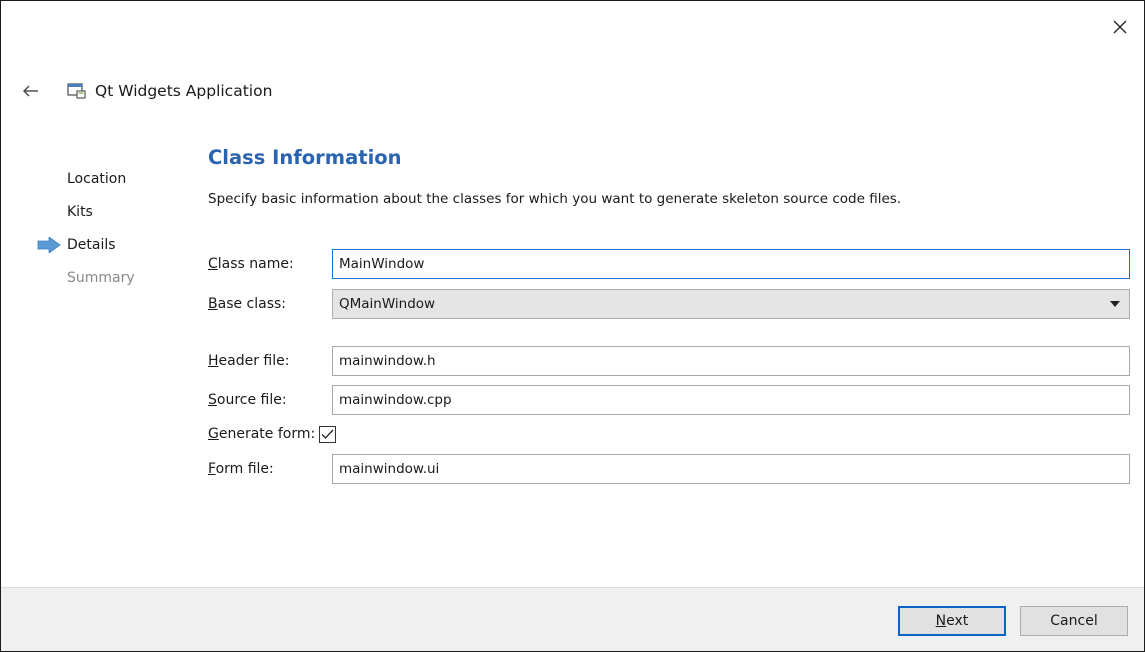  I want to click on class-name-input: MainWindow, so click(731, 264).